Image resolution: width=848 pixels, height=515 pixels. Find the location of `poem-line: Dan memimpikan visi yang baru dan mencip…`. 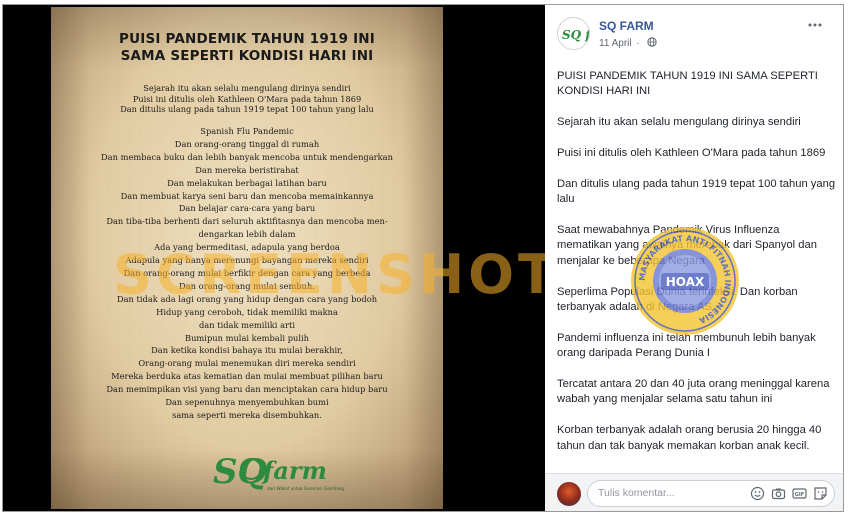

poem-line: Dan memimpikan visi yang baru dan mencip… is located at coordinates (247, 389).